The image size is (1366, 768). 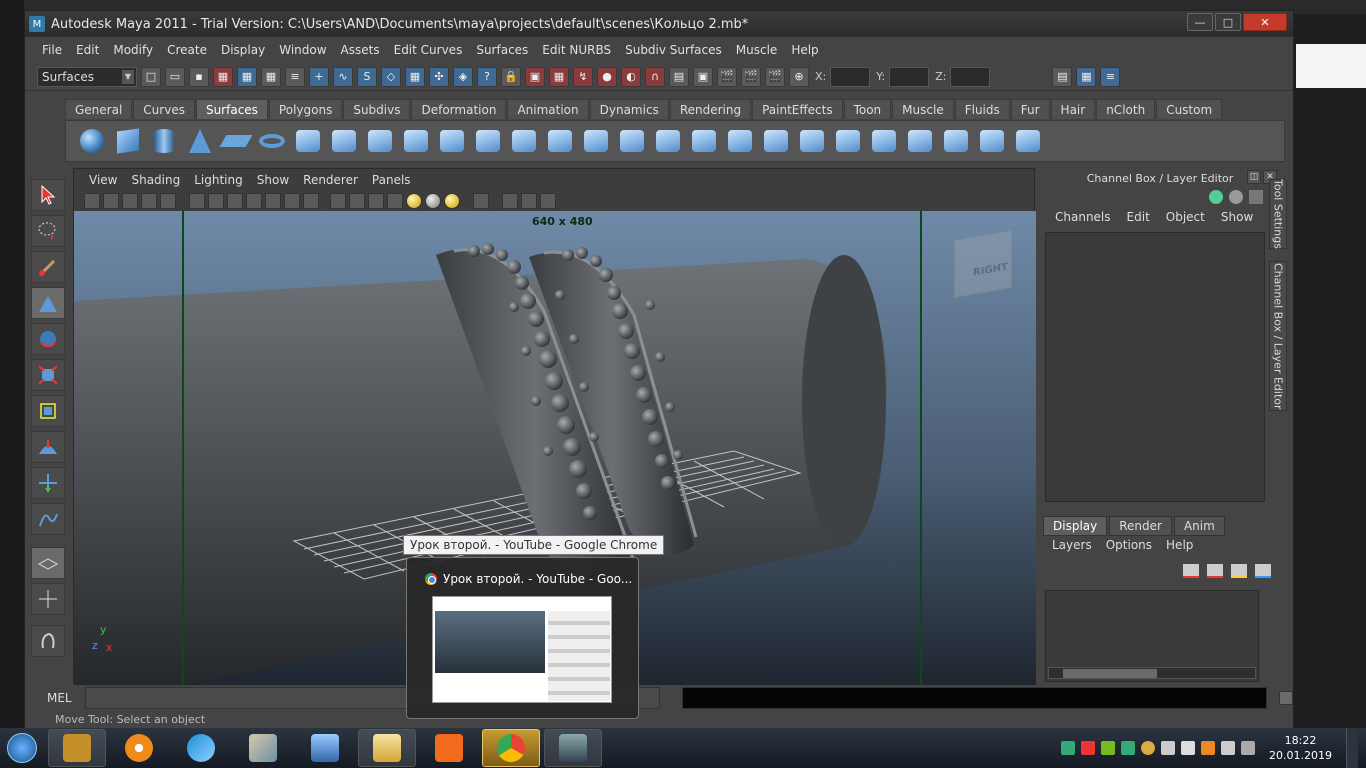 I want to click on nurbs-cube-icon, so click(x=128, y=141).